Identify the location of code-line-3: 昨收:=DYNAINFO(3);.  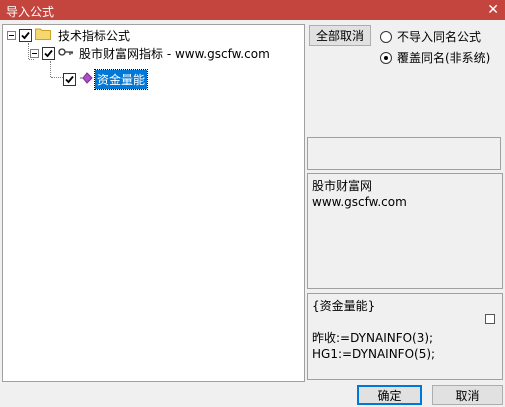
(373, 338).